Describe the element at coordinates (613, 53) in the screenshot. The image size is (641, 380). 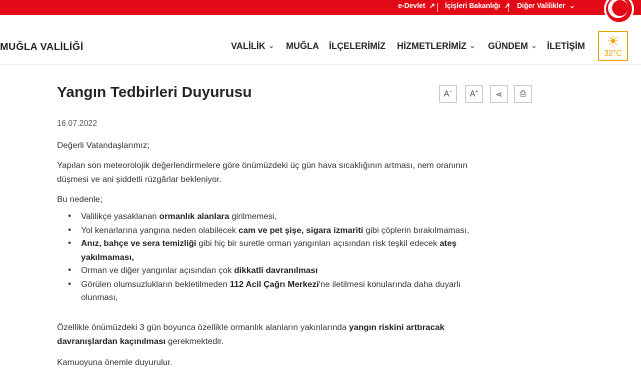
I see `temperature: 32°C` at that location.